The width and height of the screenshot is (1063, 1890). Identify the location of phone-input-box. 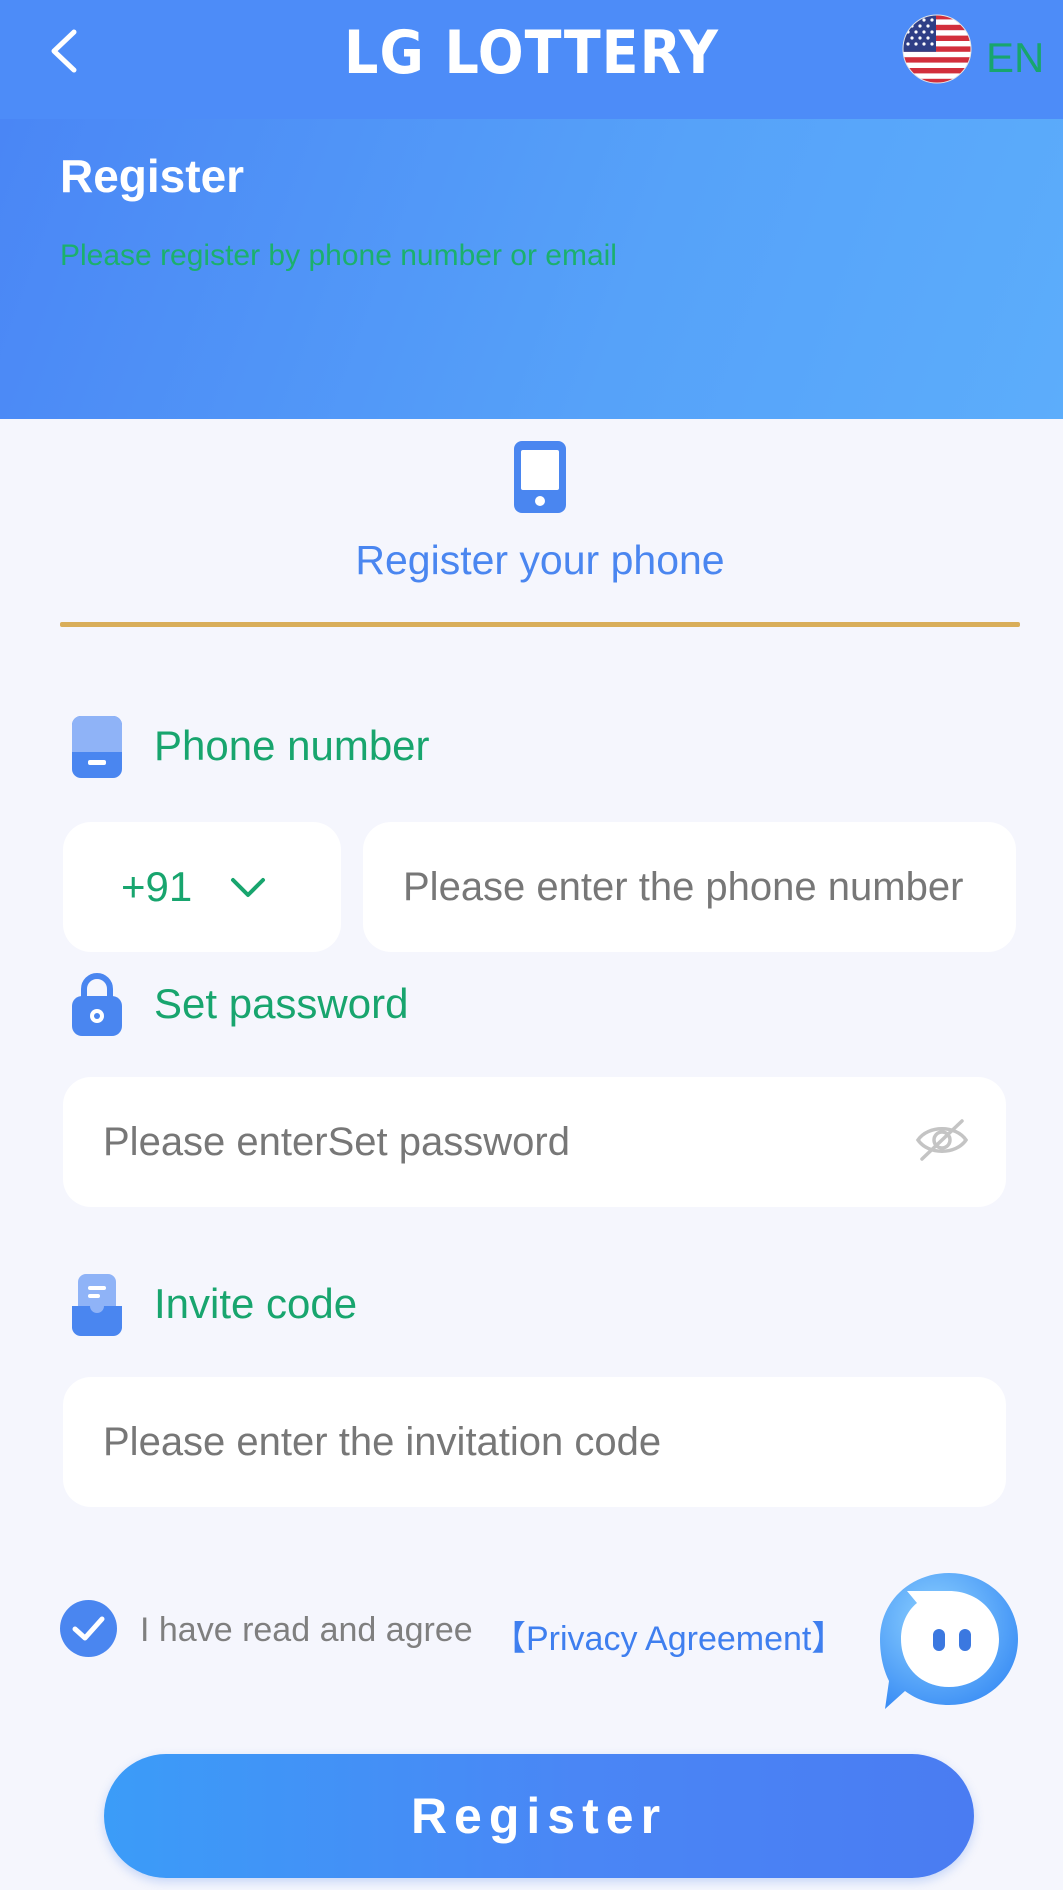
(689, 887).